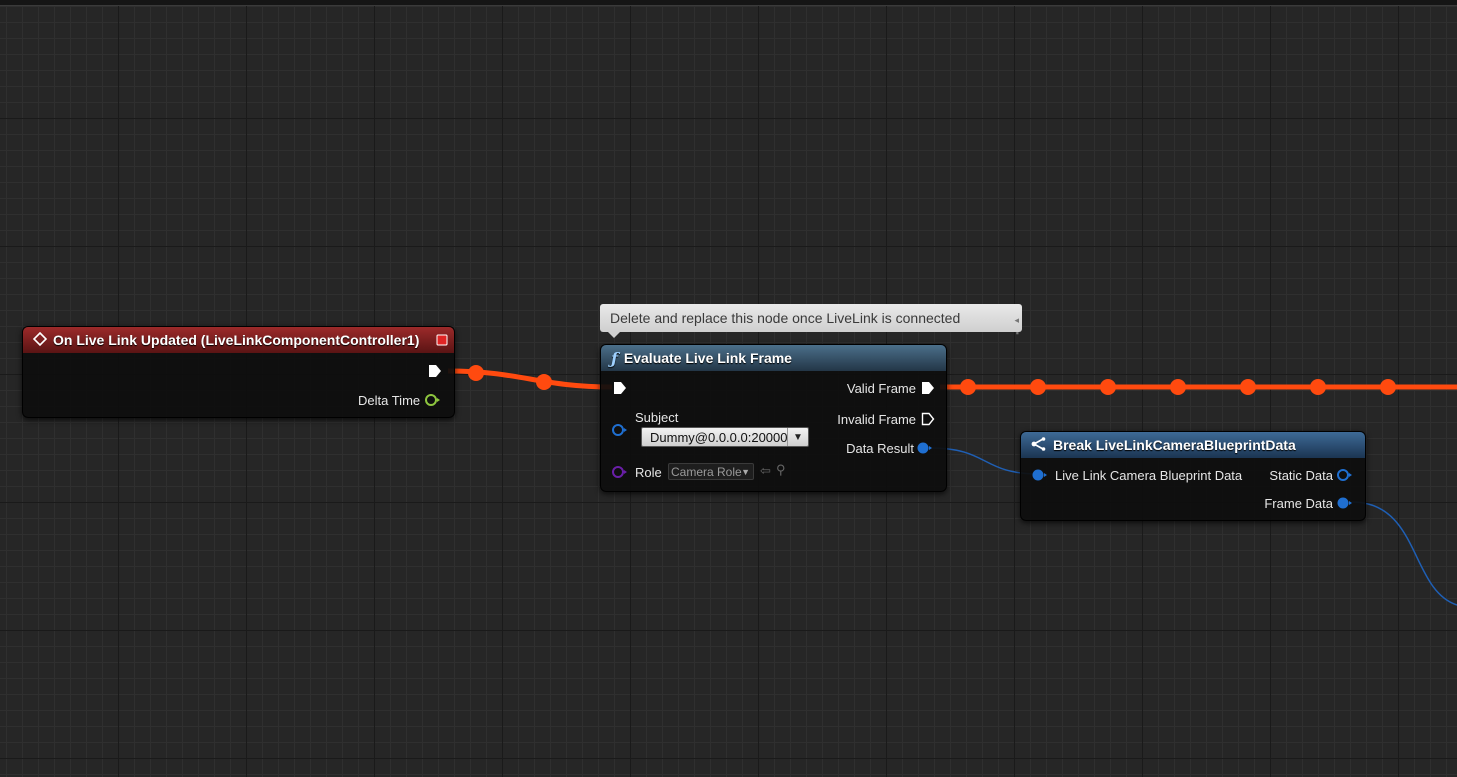  I want to click on event-diamond-icon, so click(40, 340).